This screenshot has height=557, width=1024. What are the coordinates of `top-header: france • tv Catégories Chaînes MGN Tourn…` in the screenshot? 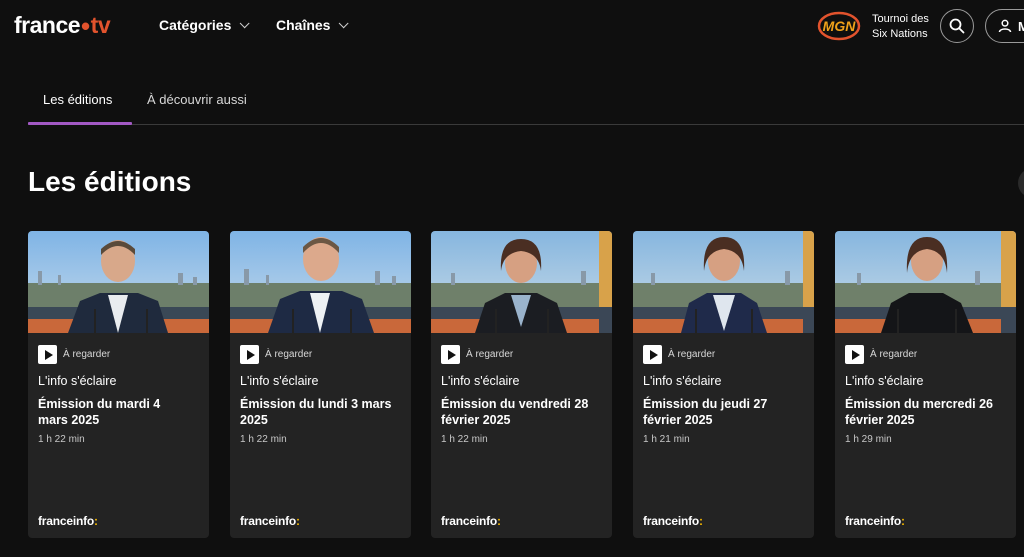 It's located at (512, 26).